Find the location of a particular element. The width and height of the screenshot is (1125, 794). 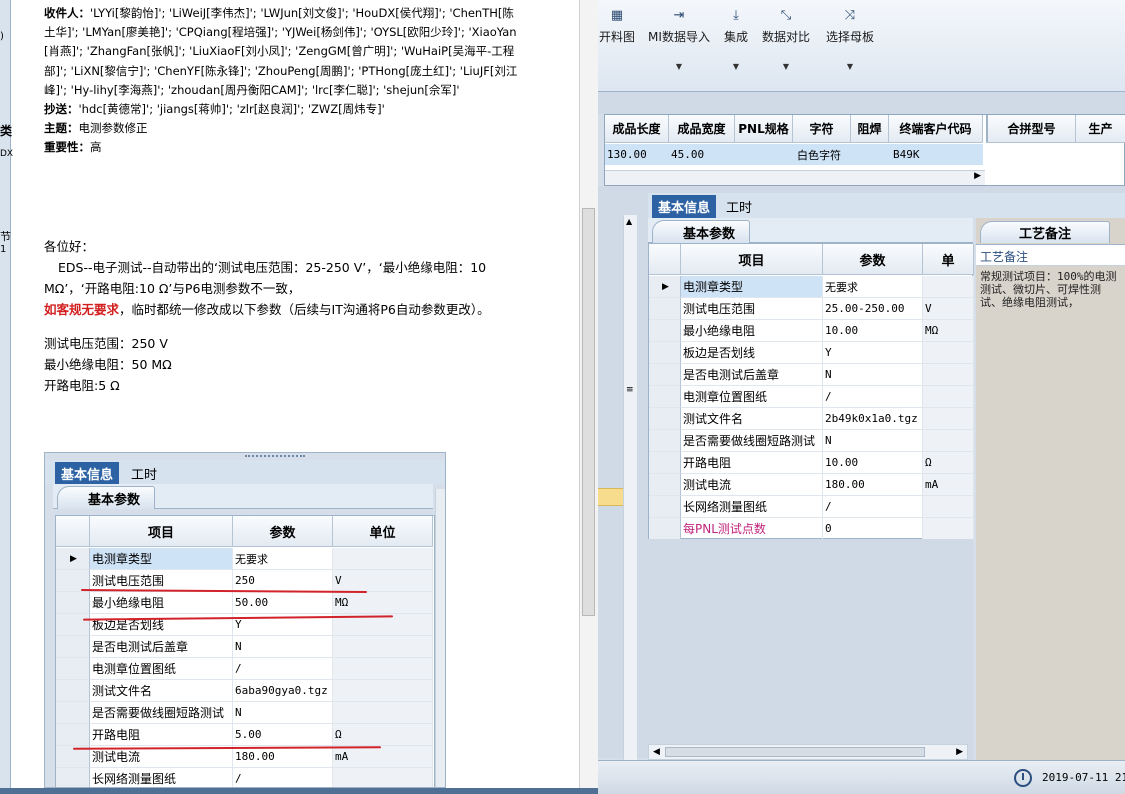

table-row: ▶ 电测章类型 无要求 is located at coordinates (811, 287).